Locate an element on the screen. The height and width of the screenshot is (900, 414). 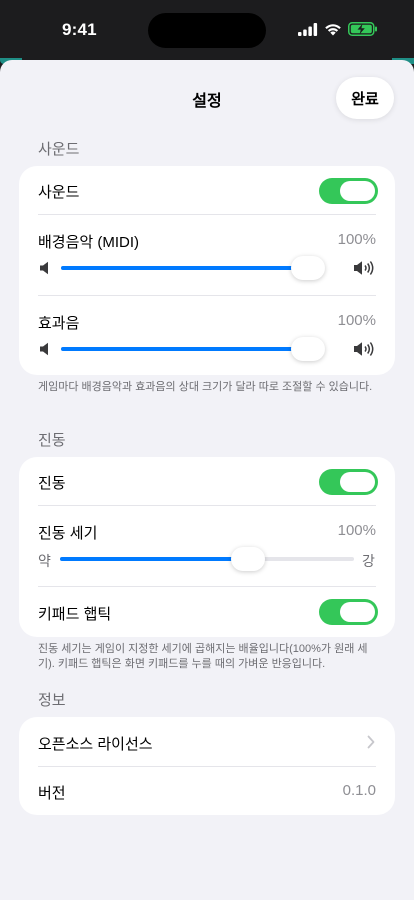
status-time: 9:41 is located at coordinates (79, 29).